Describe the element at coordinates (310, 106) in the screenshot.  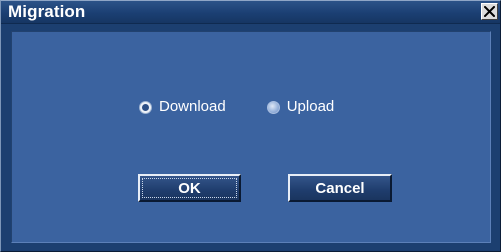
I see `radio-label-upload: Upload` at that location.